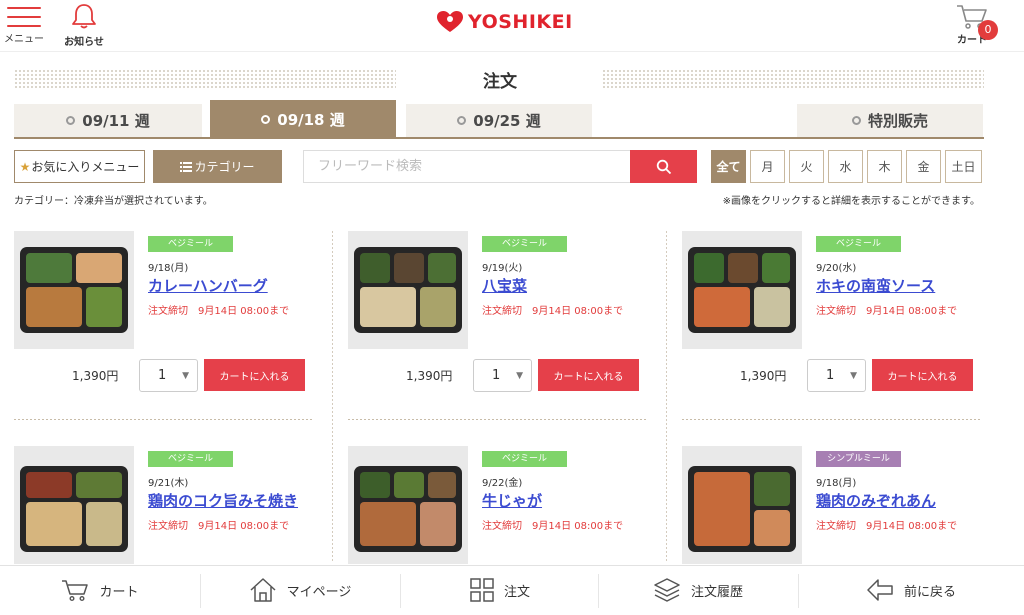 The height and width of the screenshot is (615, 1024). I want to click on category-button: カテゴリー, so click(217, 166).